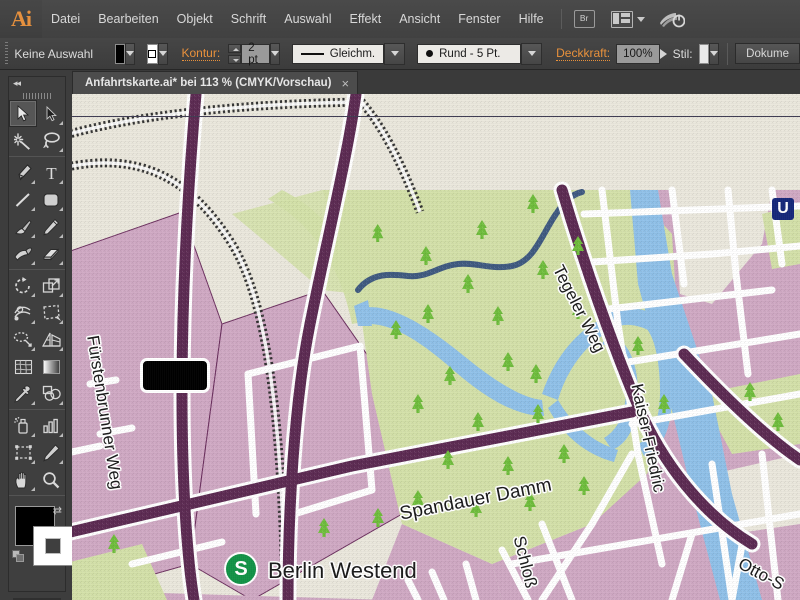 The height and width of the screenshot is (600, 800). Describe the element at coordinates (312, 53) in the screenshot. I see `stroke-profile-preview-icon` at that location.